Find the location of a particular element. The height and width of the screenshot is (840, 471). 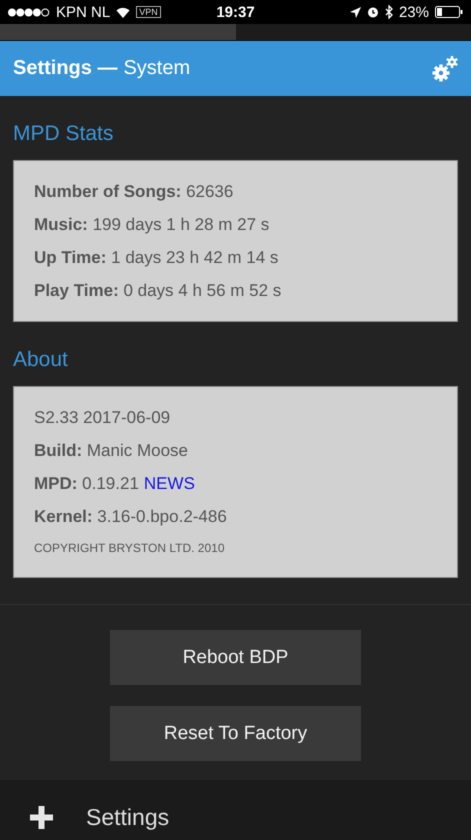

section-heading: MPD Stats is located at coordinates (63, 134).